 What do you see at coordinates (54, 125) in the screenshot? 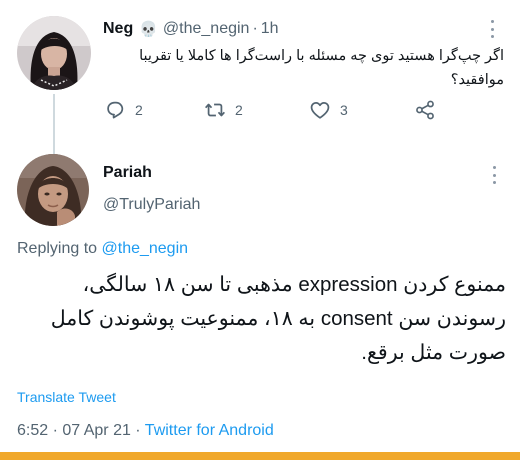
I see `thread-line` at bounding box center [54, 125].